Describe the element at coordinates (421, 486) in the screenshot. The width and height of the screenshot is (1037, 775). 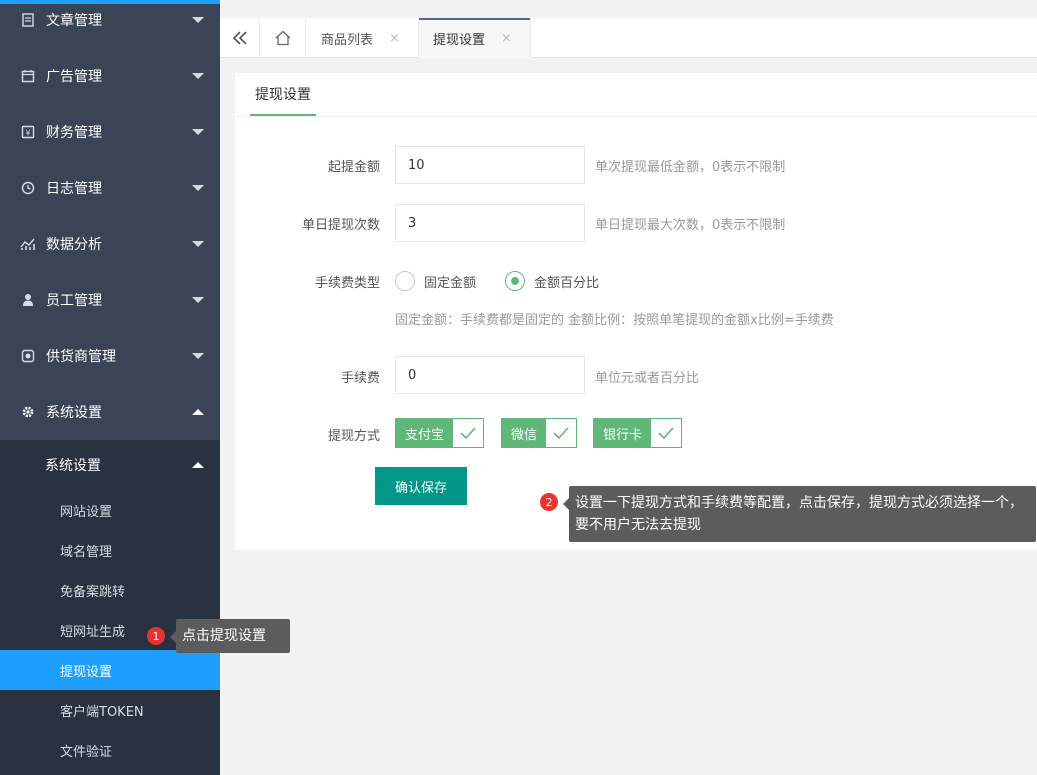
I see `save-button: 确认保存` at that location.